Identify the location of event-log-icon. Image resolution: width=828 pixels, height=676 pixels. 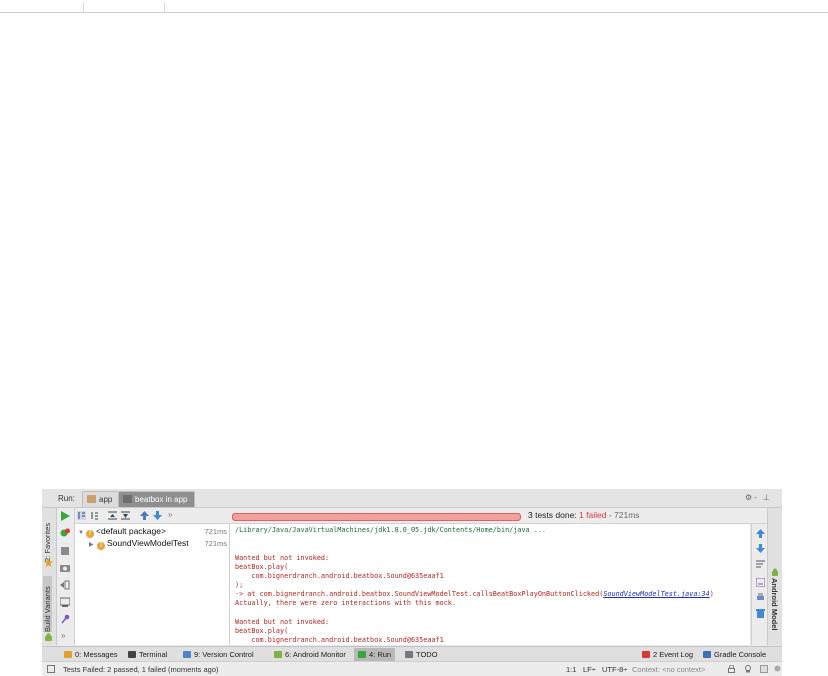
(646, 654).